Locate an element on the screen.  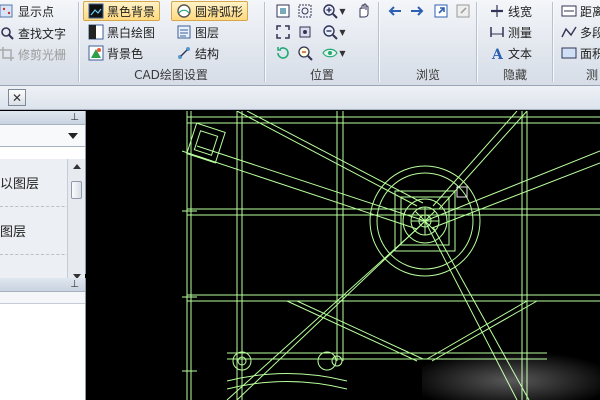
view-options-button: ▼ is located at coordinates (334, 53).